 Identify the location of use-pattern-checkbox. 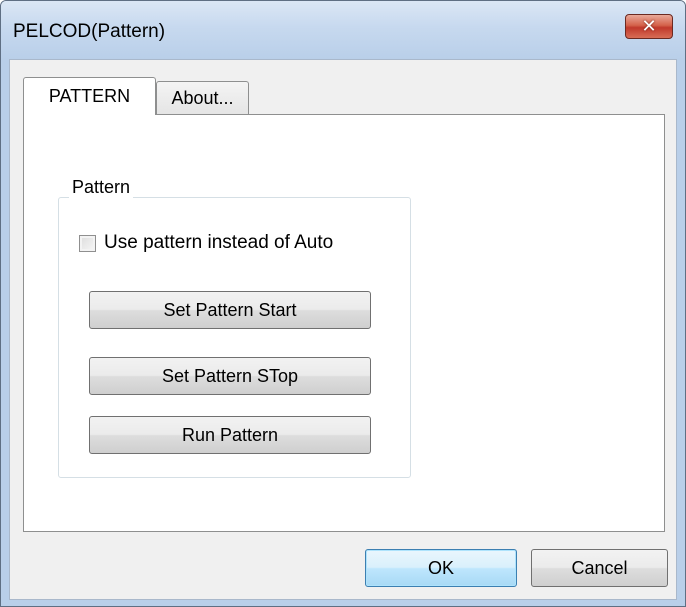
(87, 243).